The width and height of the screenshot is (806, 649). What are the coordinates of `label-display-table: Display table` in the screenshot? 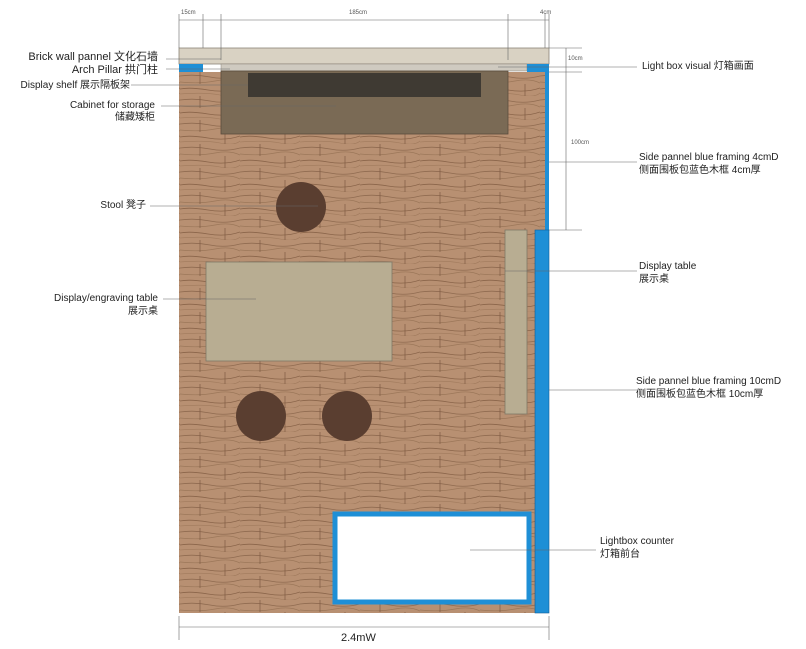 It's located at (668, 266).